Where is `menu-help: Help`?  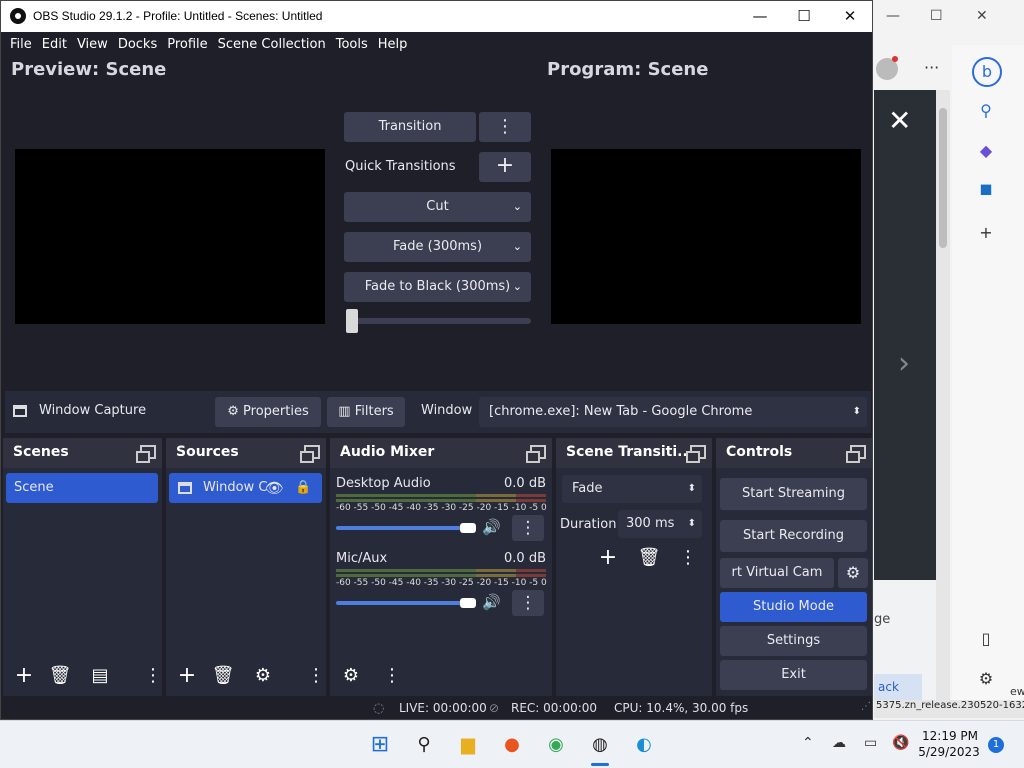
menu-help: Help is located at coordinates (393, 44).